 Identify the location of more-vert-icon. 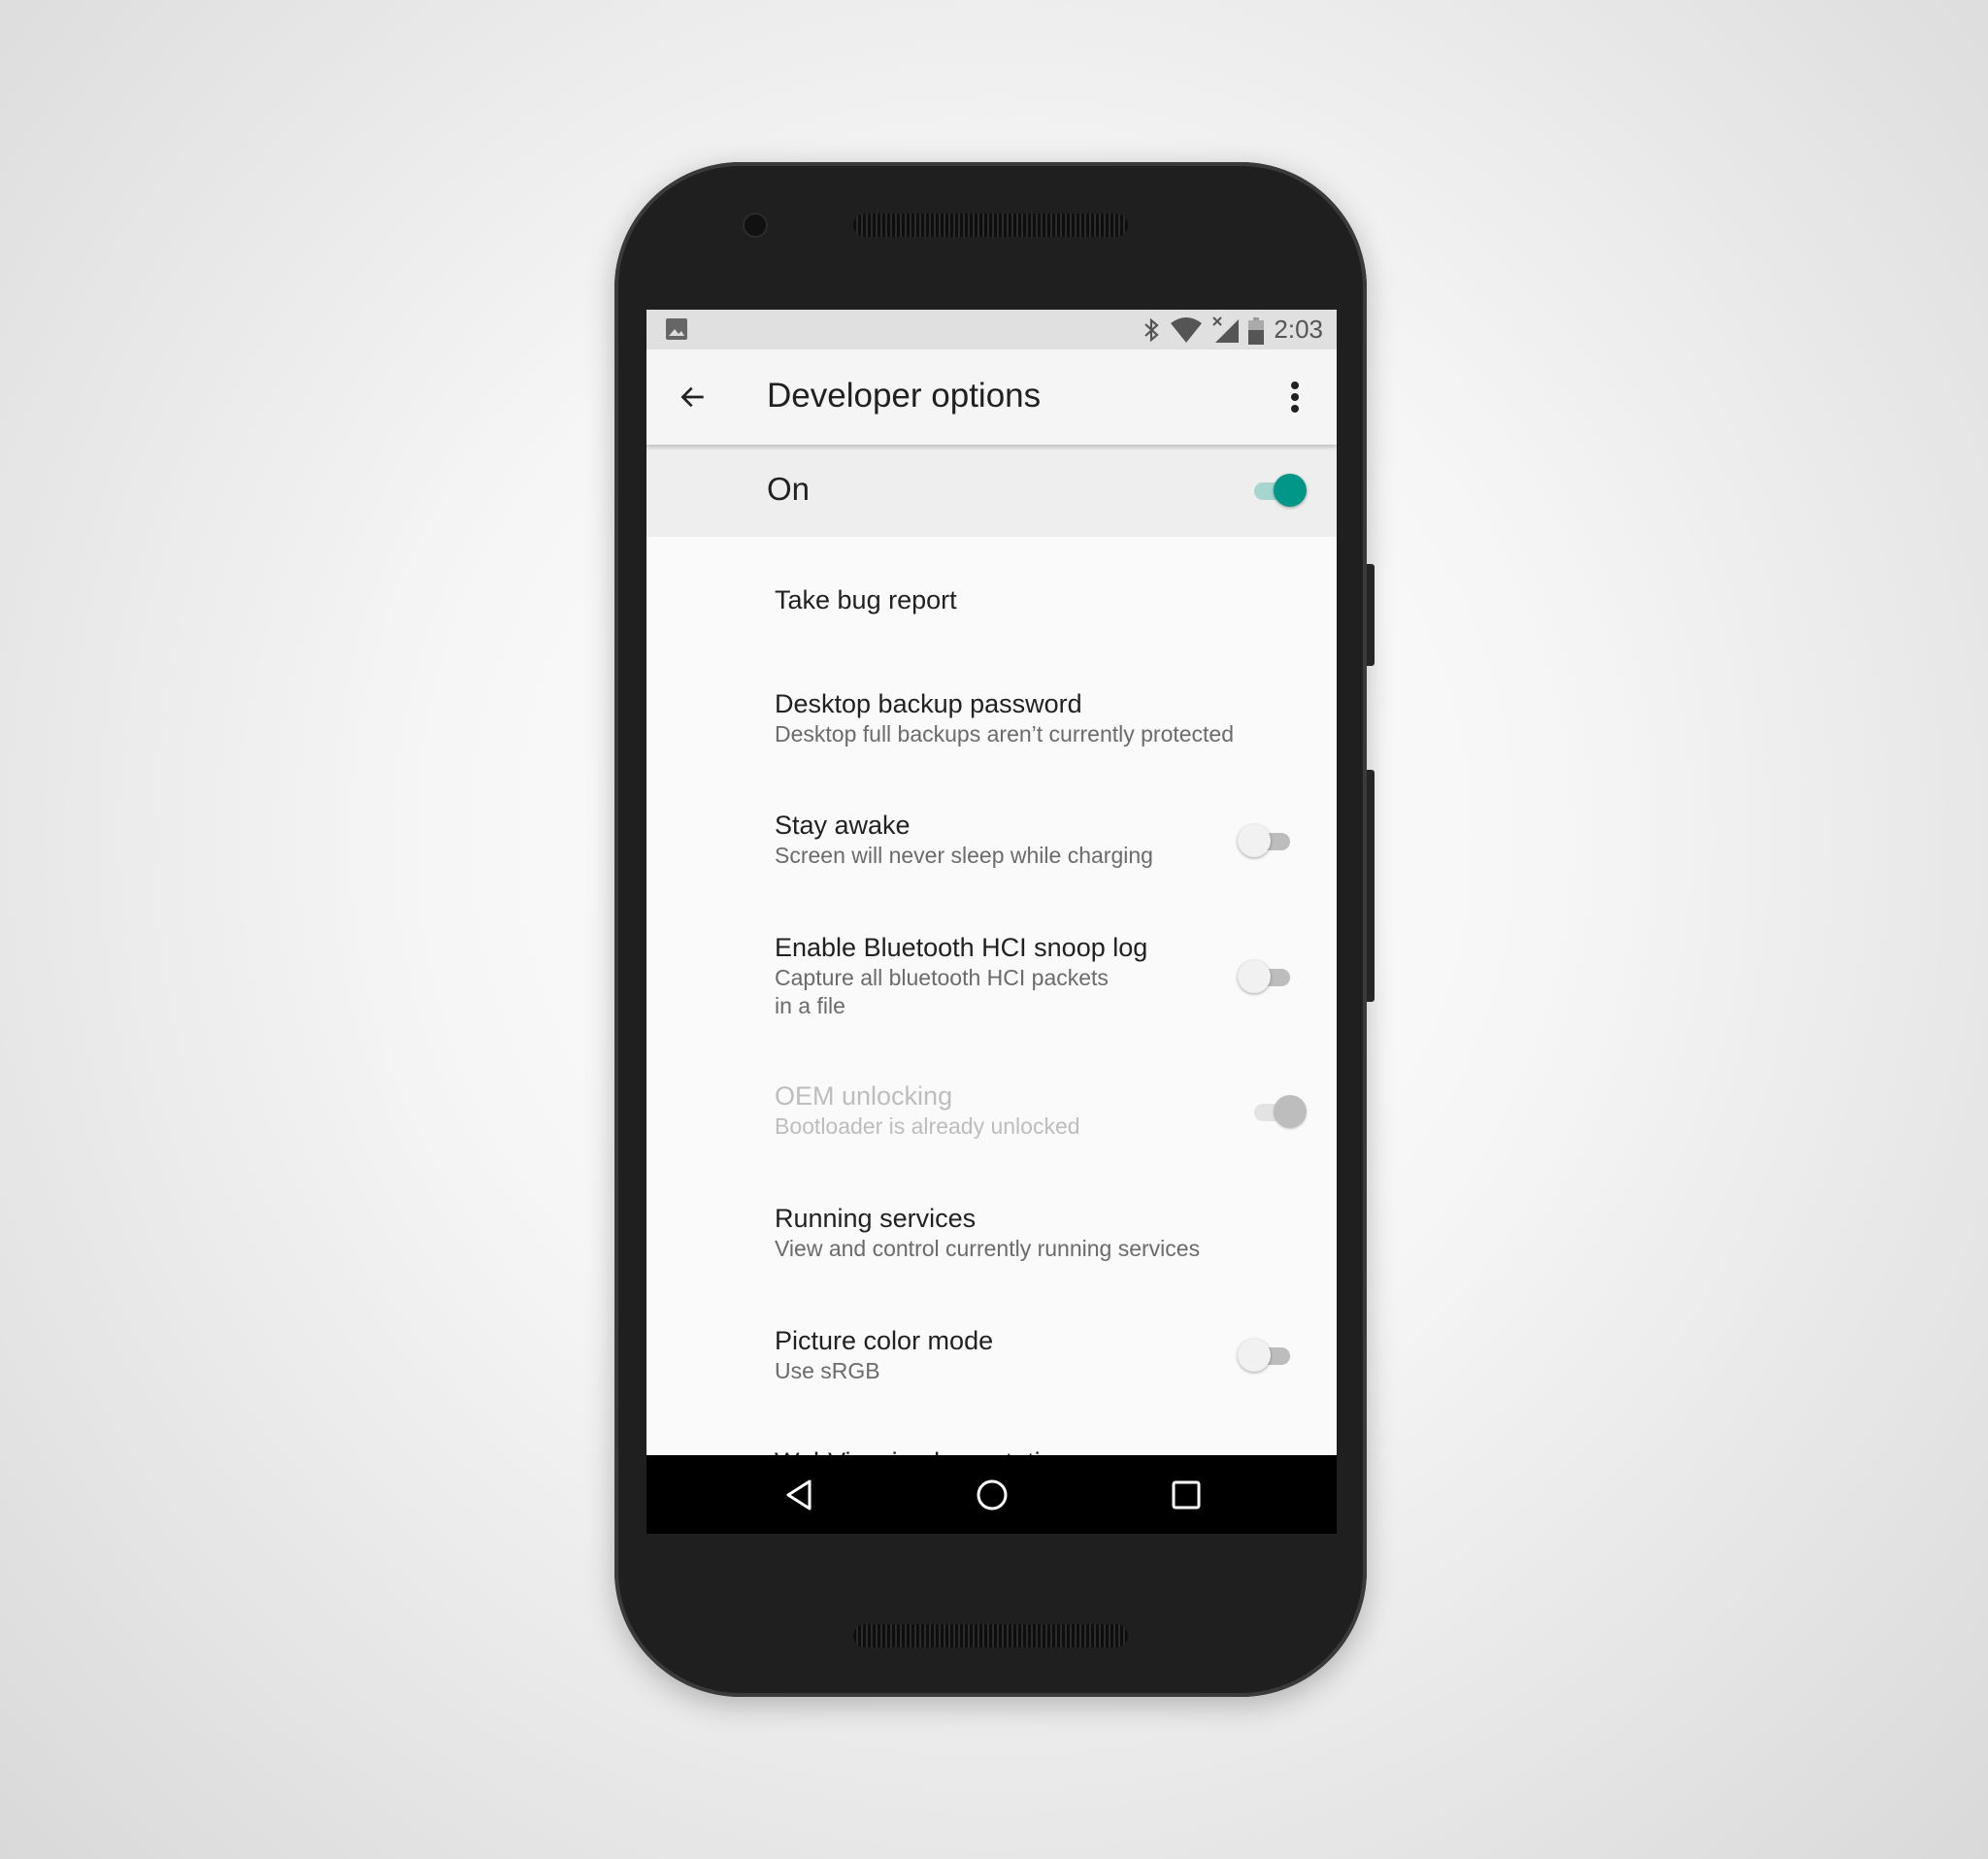
(1295, 398).